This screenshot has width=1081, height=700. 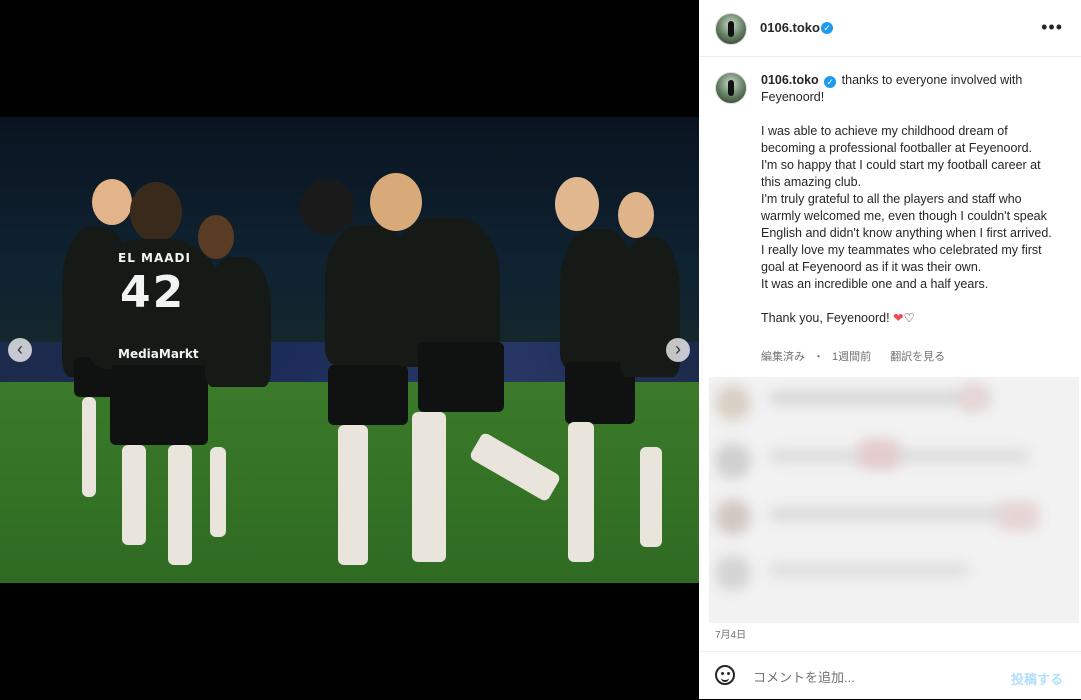 I want to click on caption-closing-line: Thank you, Feyenoord! ❤♡, so click(x=911, y=318).